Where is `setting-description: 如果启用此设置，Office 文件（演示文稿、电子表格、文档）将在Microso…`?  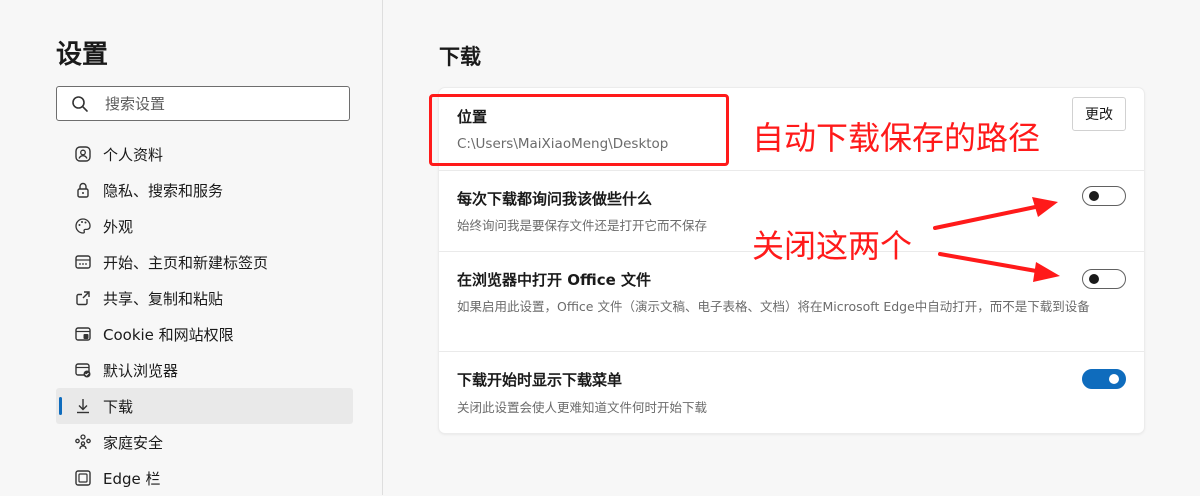
setting-description: 如果启用此设置，Office 文件（演示文稿、电子表格、文档）将在Microso… is located at coordinates (773, 306).